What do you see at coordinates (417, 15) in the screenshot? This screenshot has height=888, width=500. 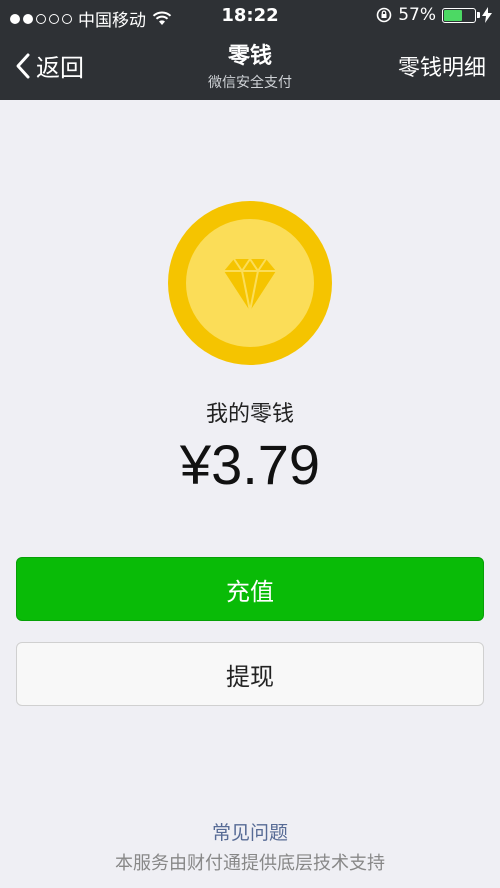 I see `battery-percent: 57%` at bounding box center [417, 15].